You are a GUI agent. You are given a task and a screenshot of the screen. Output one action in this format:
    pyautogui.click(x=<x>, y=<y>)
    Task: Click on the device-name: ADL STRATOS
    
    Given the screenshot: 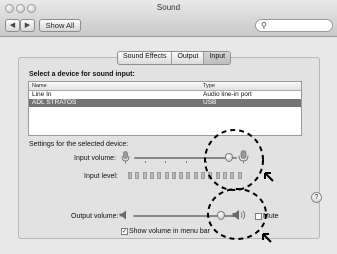 What is the action you would take?
    pyautogui.click(x=54, y=102)
    